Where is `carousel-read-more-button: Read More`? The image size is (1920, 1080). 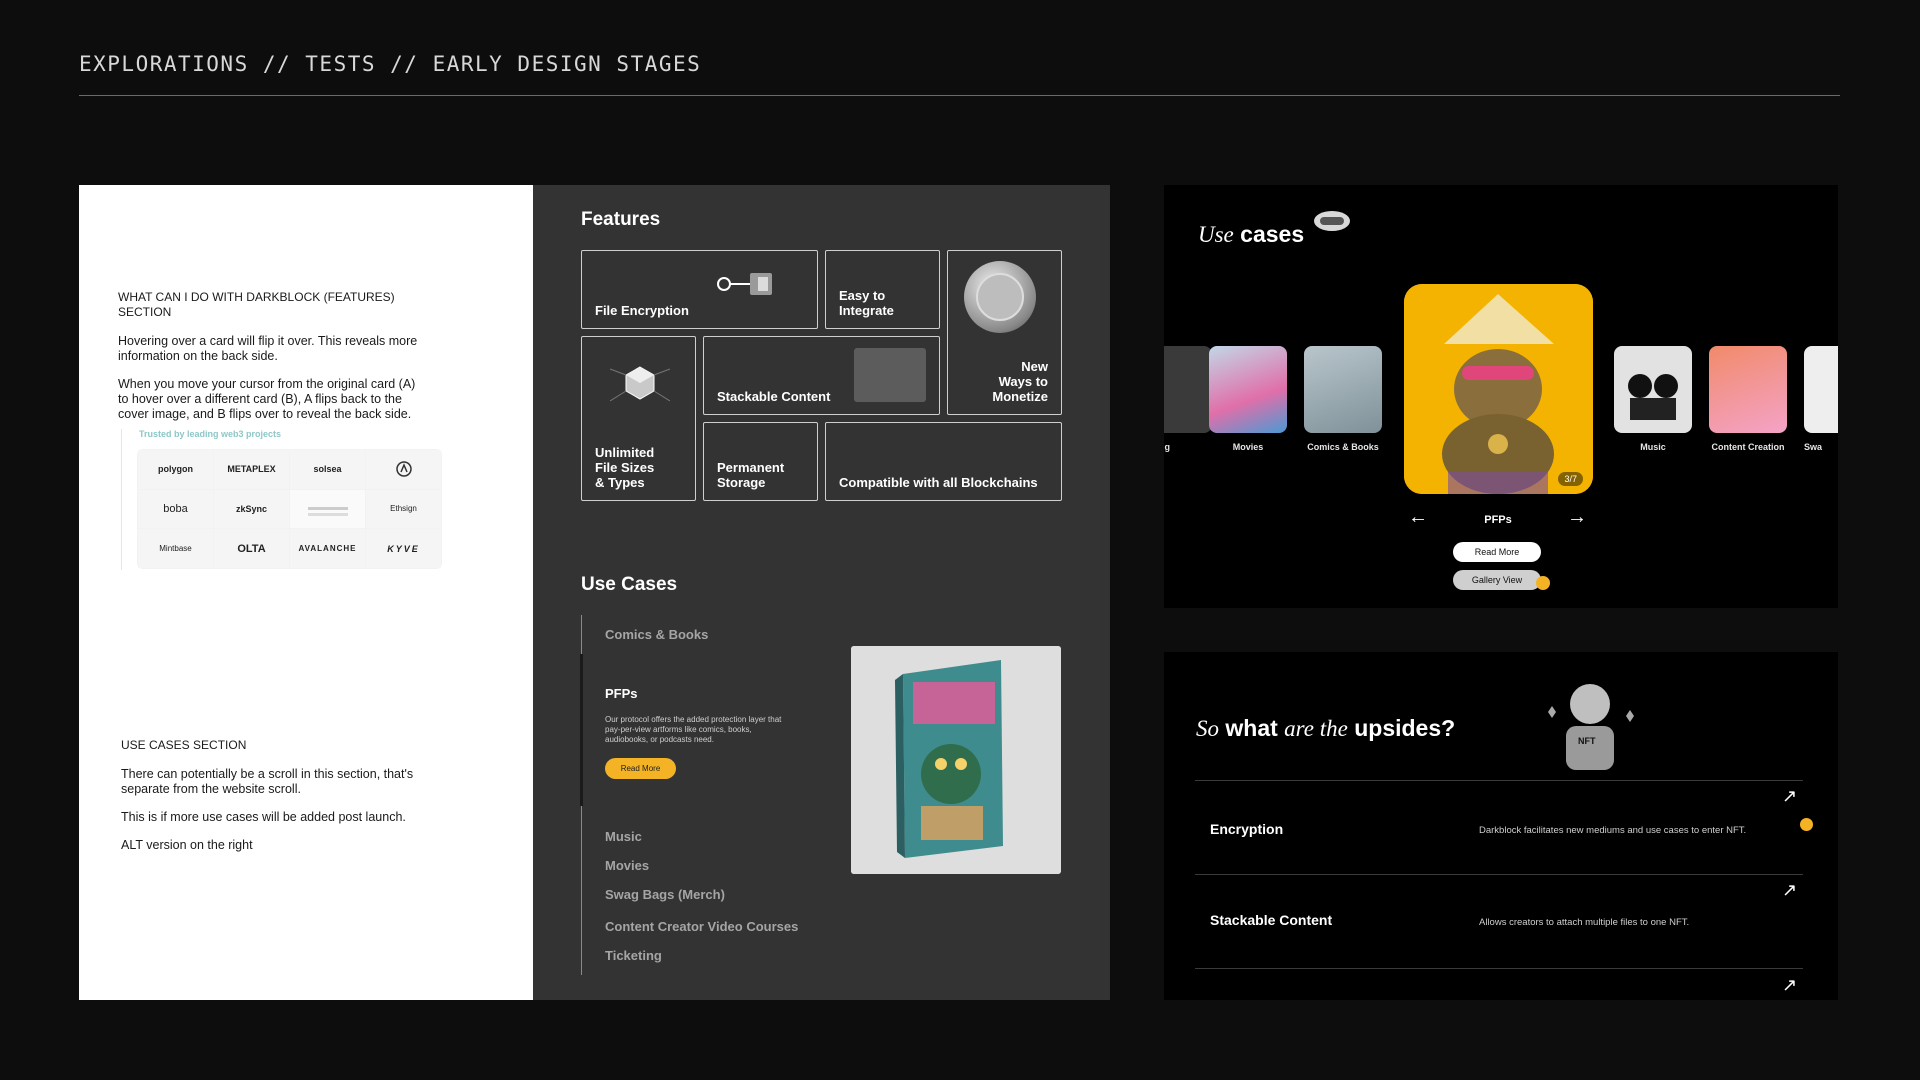
carousel-read-more-button: Read More is located at coordinates (1497, 552).